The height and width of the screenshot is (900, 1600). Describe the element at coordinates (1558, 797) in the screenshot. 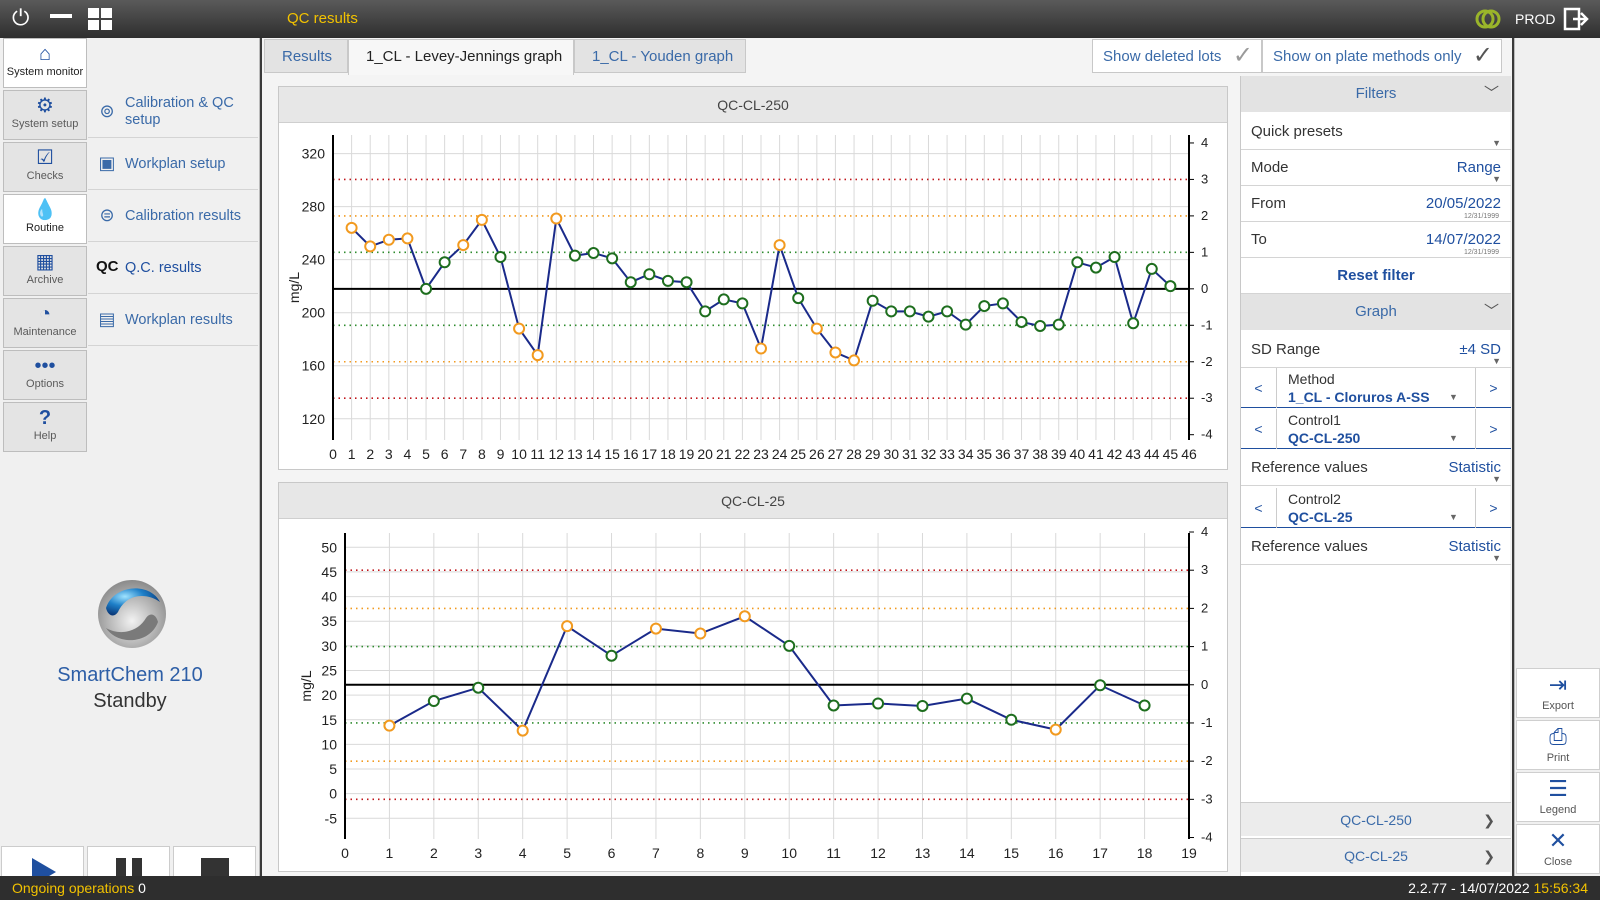

I see `legend-button: ☰ Legend` at that location.